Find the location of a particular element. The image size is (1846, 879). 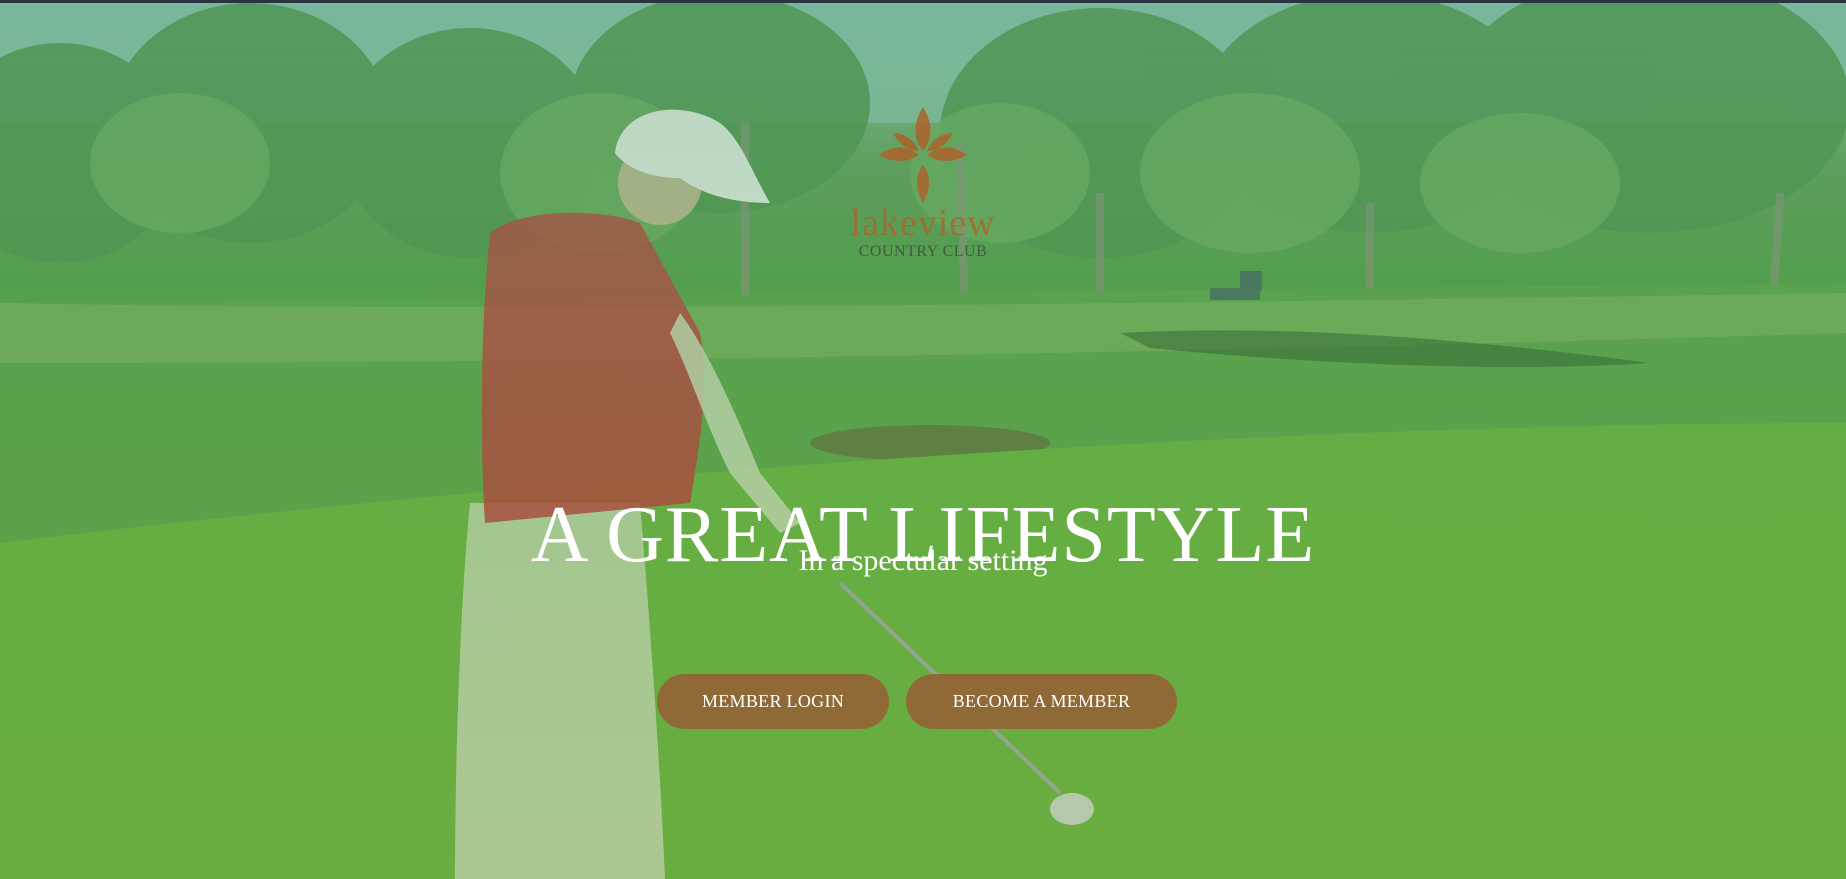

lakeview-flower-logo-icon is located at coordinates (923, 155).